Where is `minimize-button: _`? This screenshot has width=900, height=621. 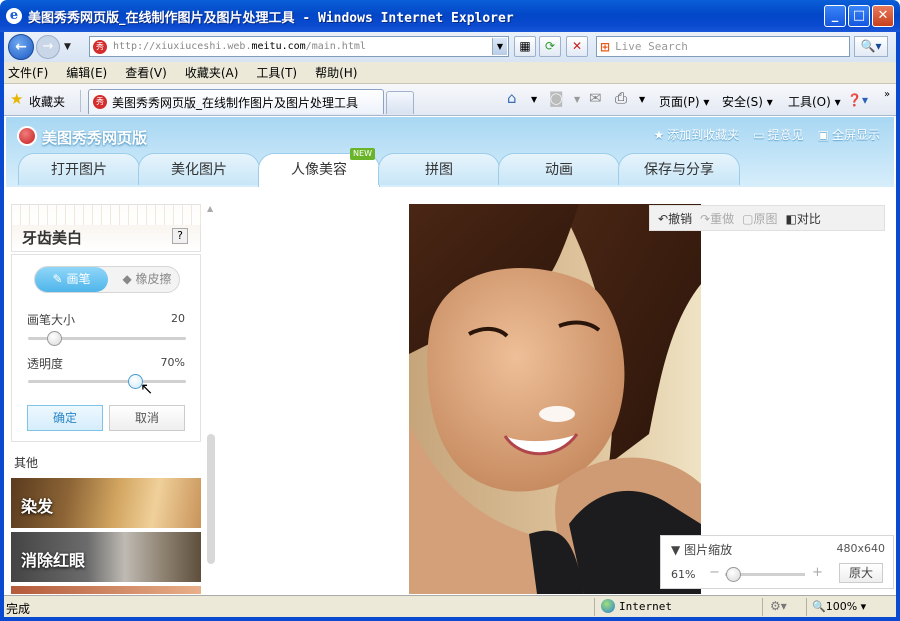
minimize-button: _ is located at coordinates (835, 16).